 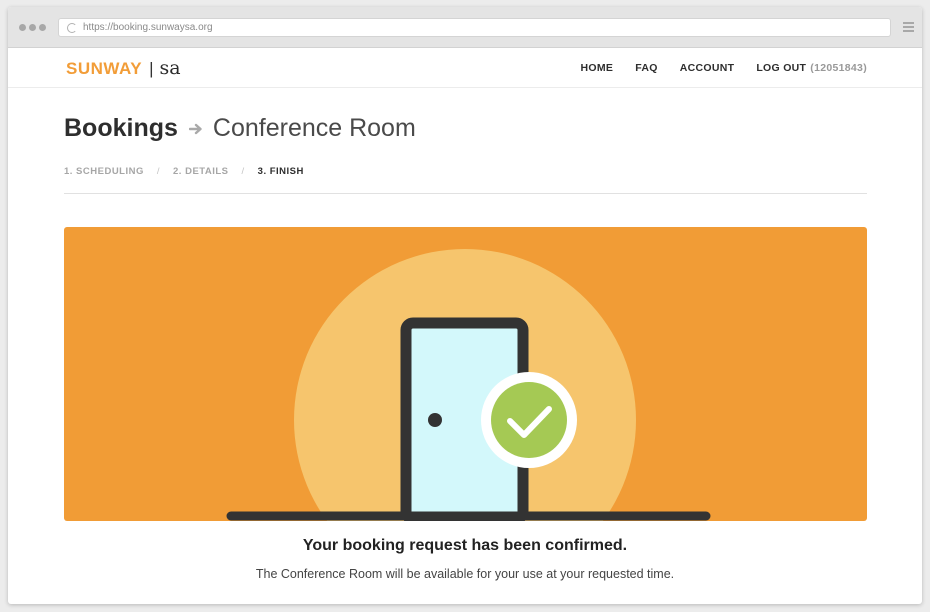 I want to click on logout-label: LOG OUT, so click(x=781, y=68).